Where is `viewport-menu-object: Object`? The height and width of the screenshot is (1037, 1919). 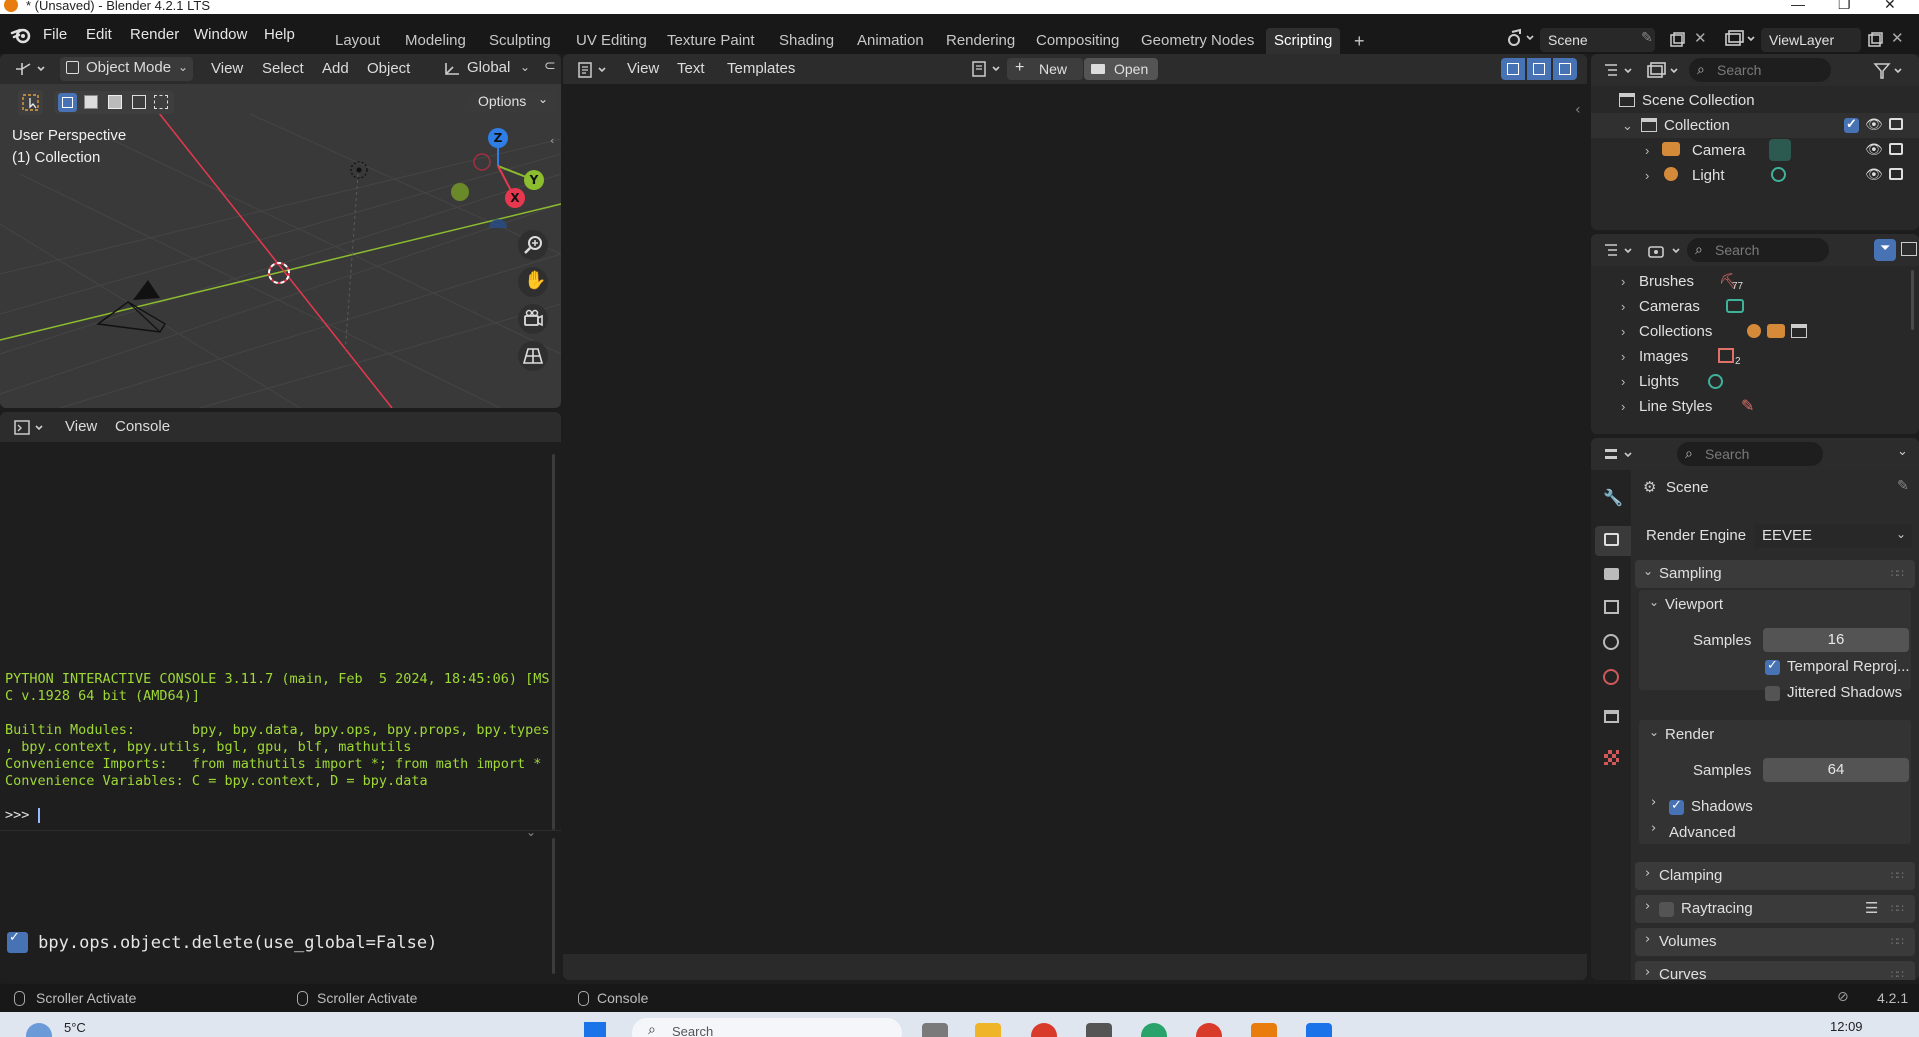 viewport-menu-object: Object is located at coordinates (388, 68).